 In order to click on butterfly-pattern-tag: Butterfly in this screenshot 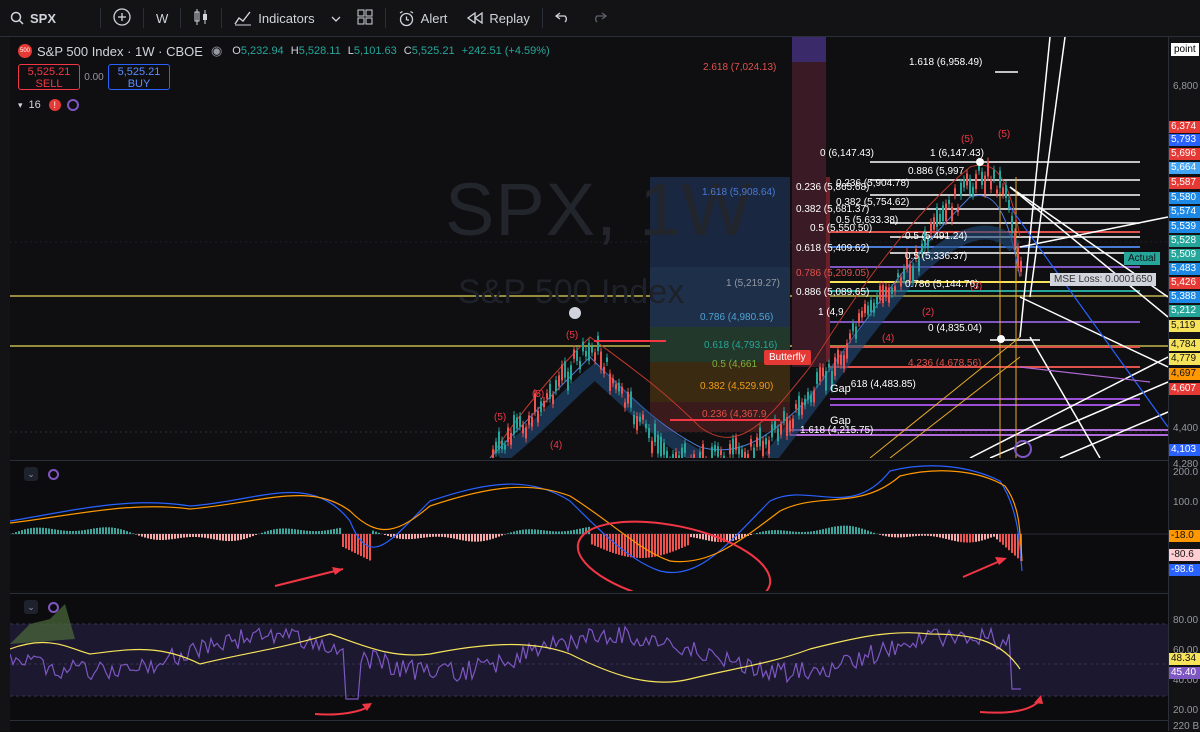, I will do `click(787, 357)`.